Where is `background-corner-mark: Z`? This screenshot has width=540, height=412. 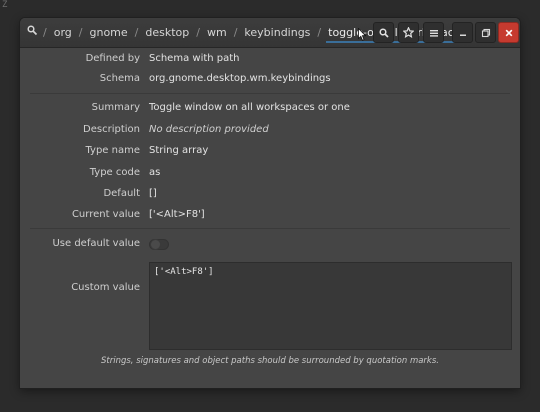
background-corner-mark: Z is located at coordinates (5, 5).